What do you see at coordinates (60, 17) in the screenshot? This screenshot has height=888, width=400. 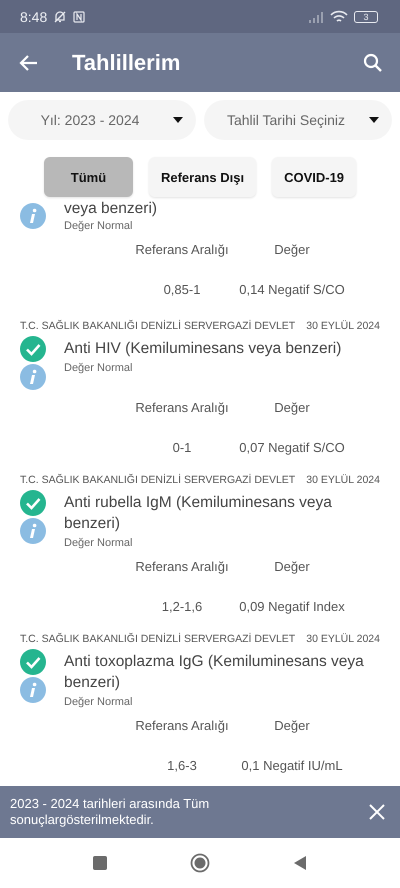 I see `muted-bell-icon` at bounding box center [60, 17].